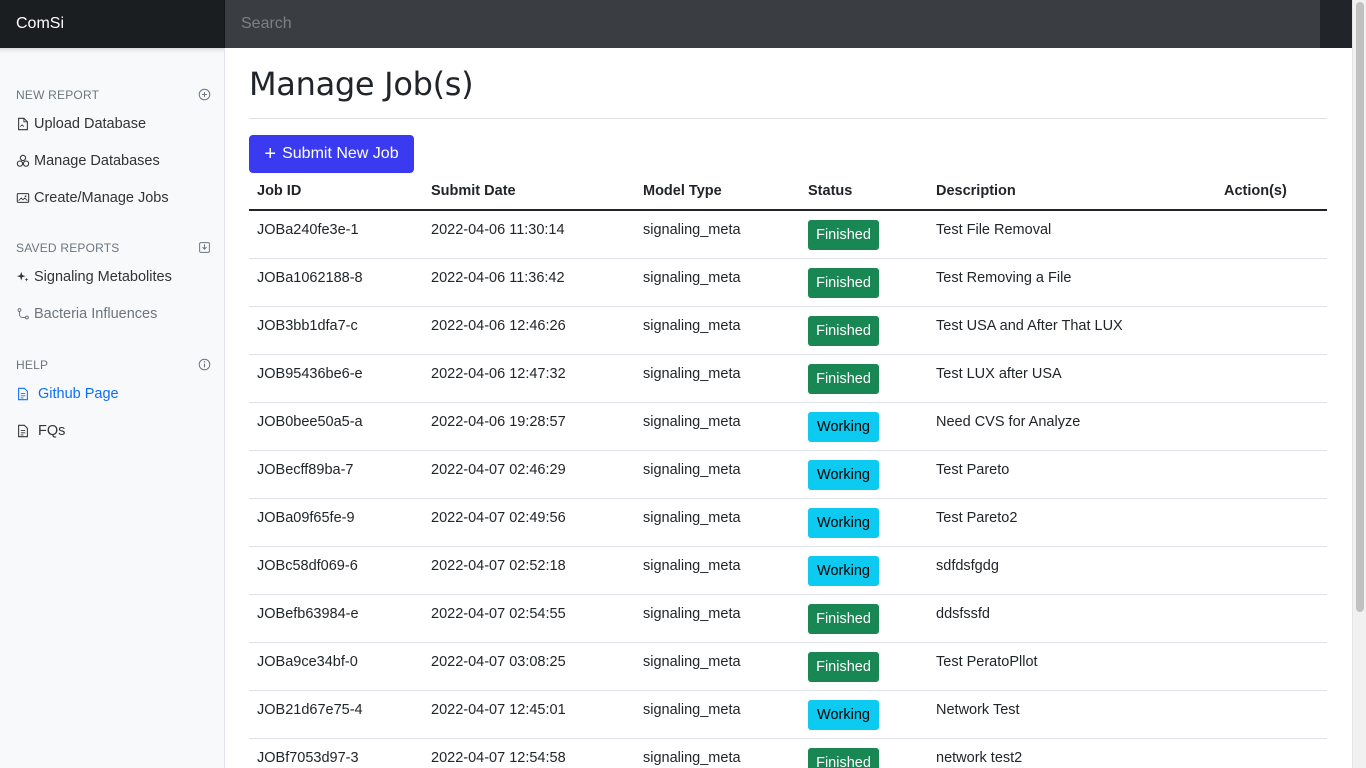  What do you see at coordinates (204, 94) in the screenshot?
I see `add-report-icon` at bounding box center [204, 94].